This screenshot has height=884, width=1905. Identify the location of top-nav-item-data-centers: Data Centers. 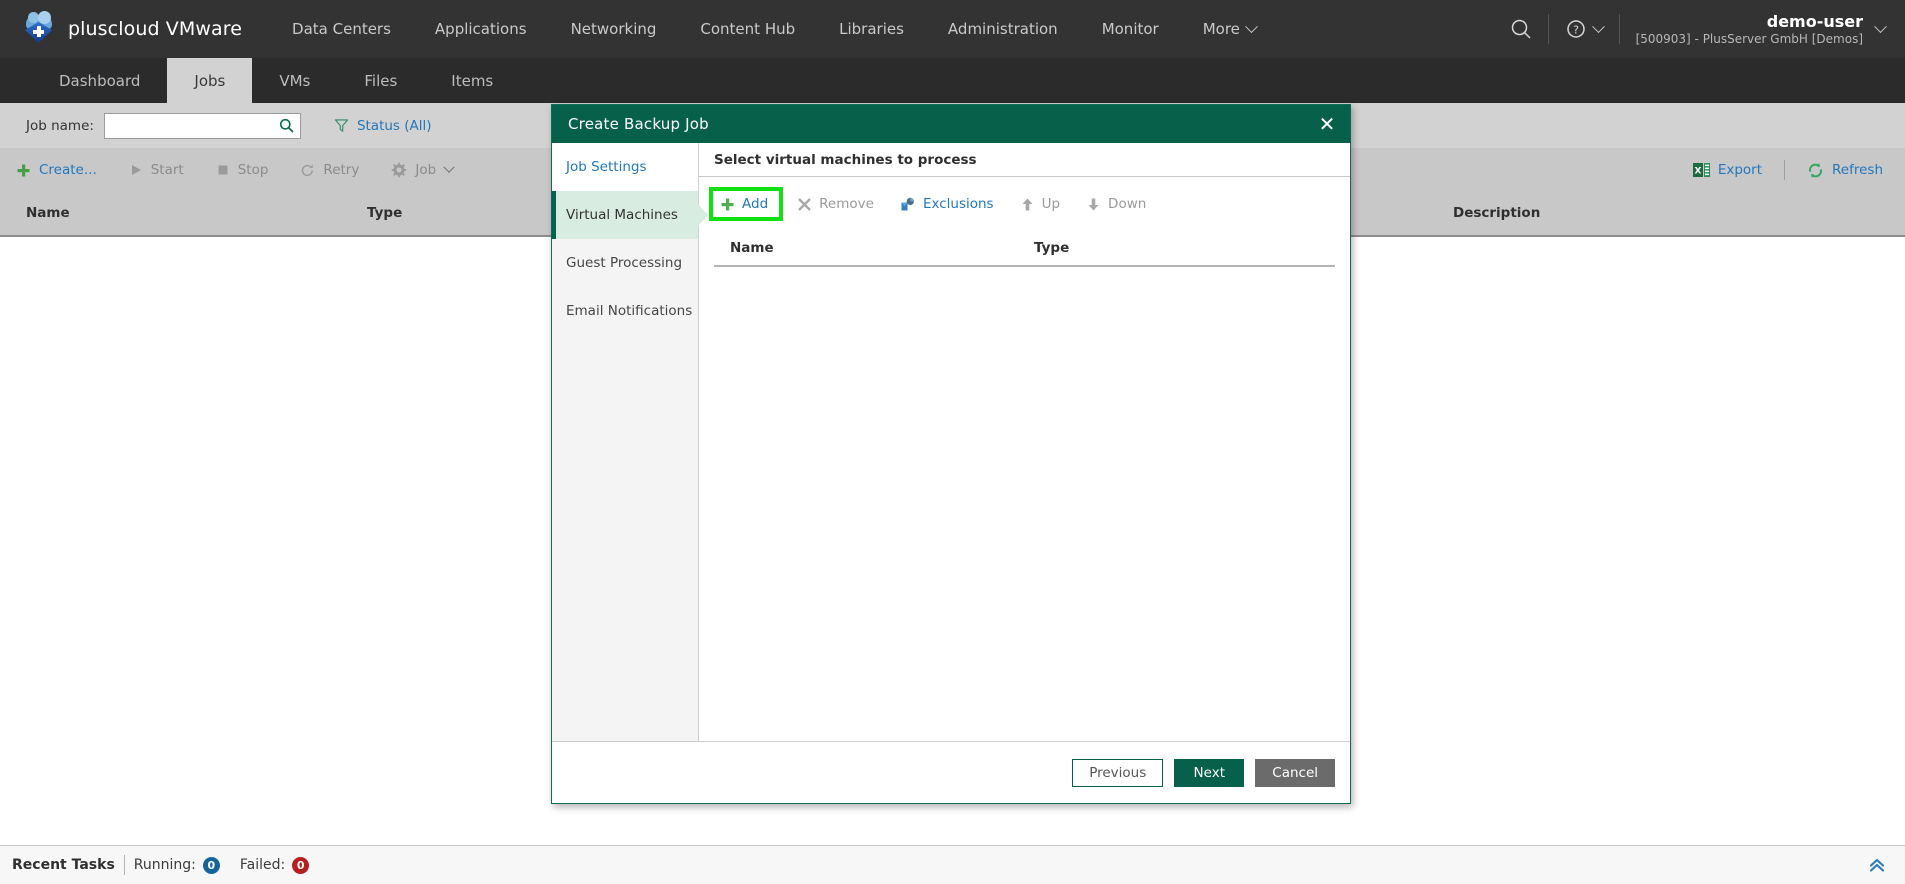
(341, 29).